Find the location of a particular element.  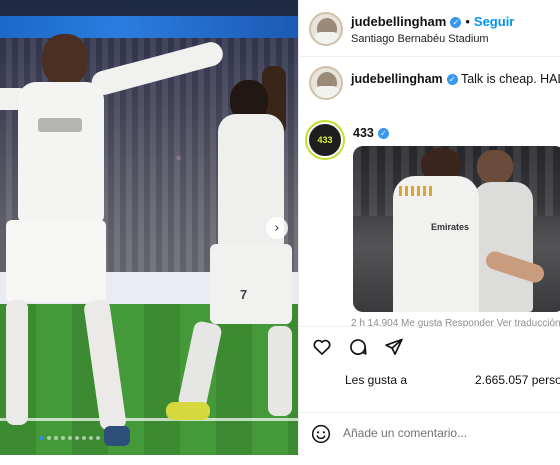

caption-avatar is located at coordinates (326, 83).